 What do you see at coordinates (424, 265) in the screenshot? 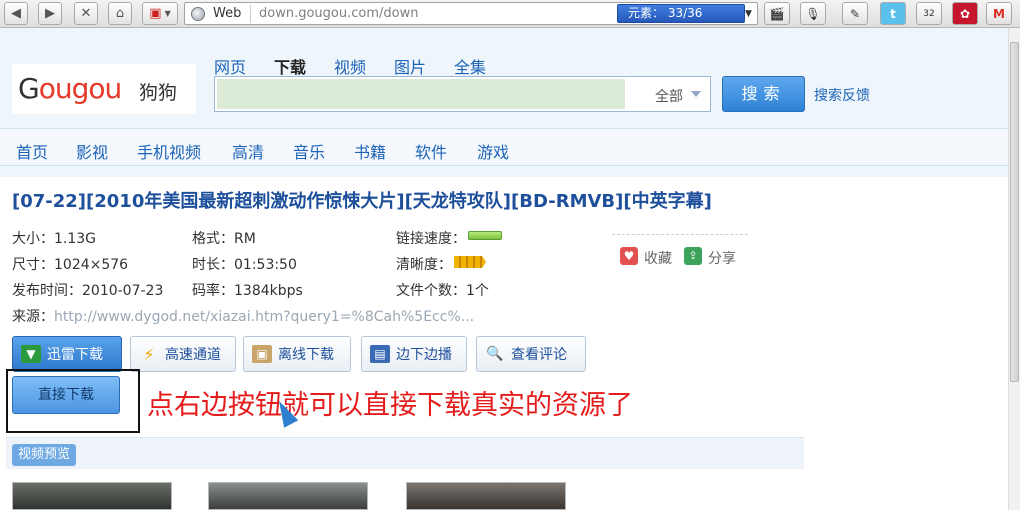
I see `clarity-label: 清晰度：` at bounding box center [424, 265].